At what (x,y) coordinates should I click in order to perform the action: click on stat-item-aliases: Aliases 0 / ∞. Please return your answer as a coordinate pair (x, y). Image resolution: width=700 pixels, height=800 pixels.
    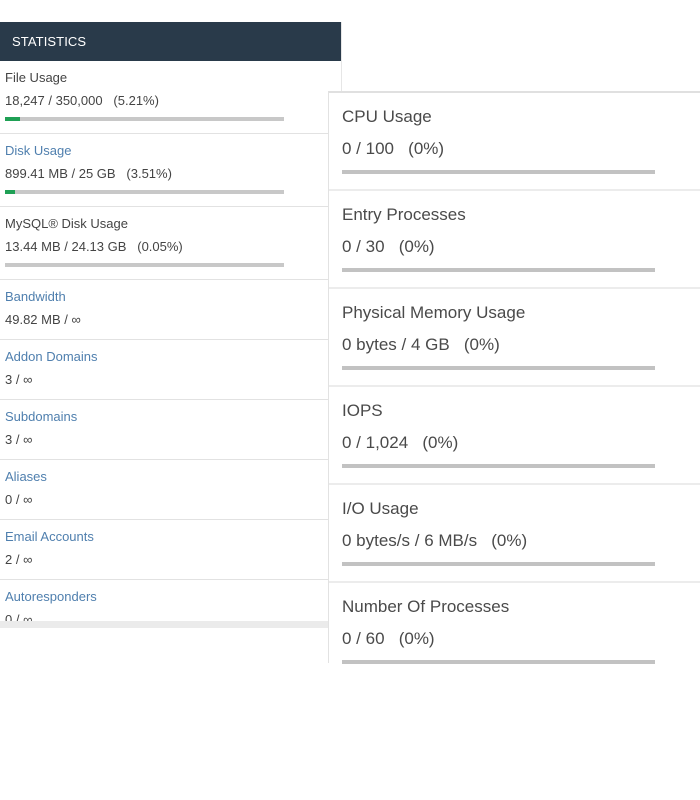
    Looking at the image, I should click on (164, 490).